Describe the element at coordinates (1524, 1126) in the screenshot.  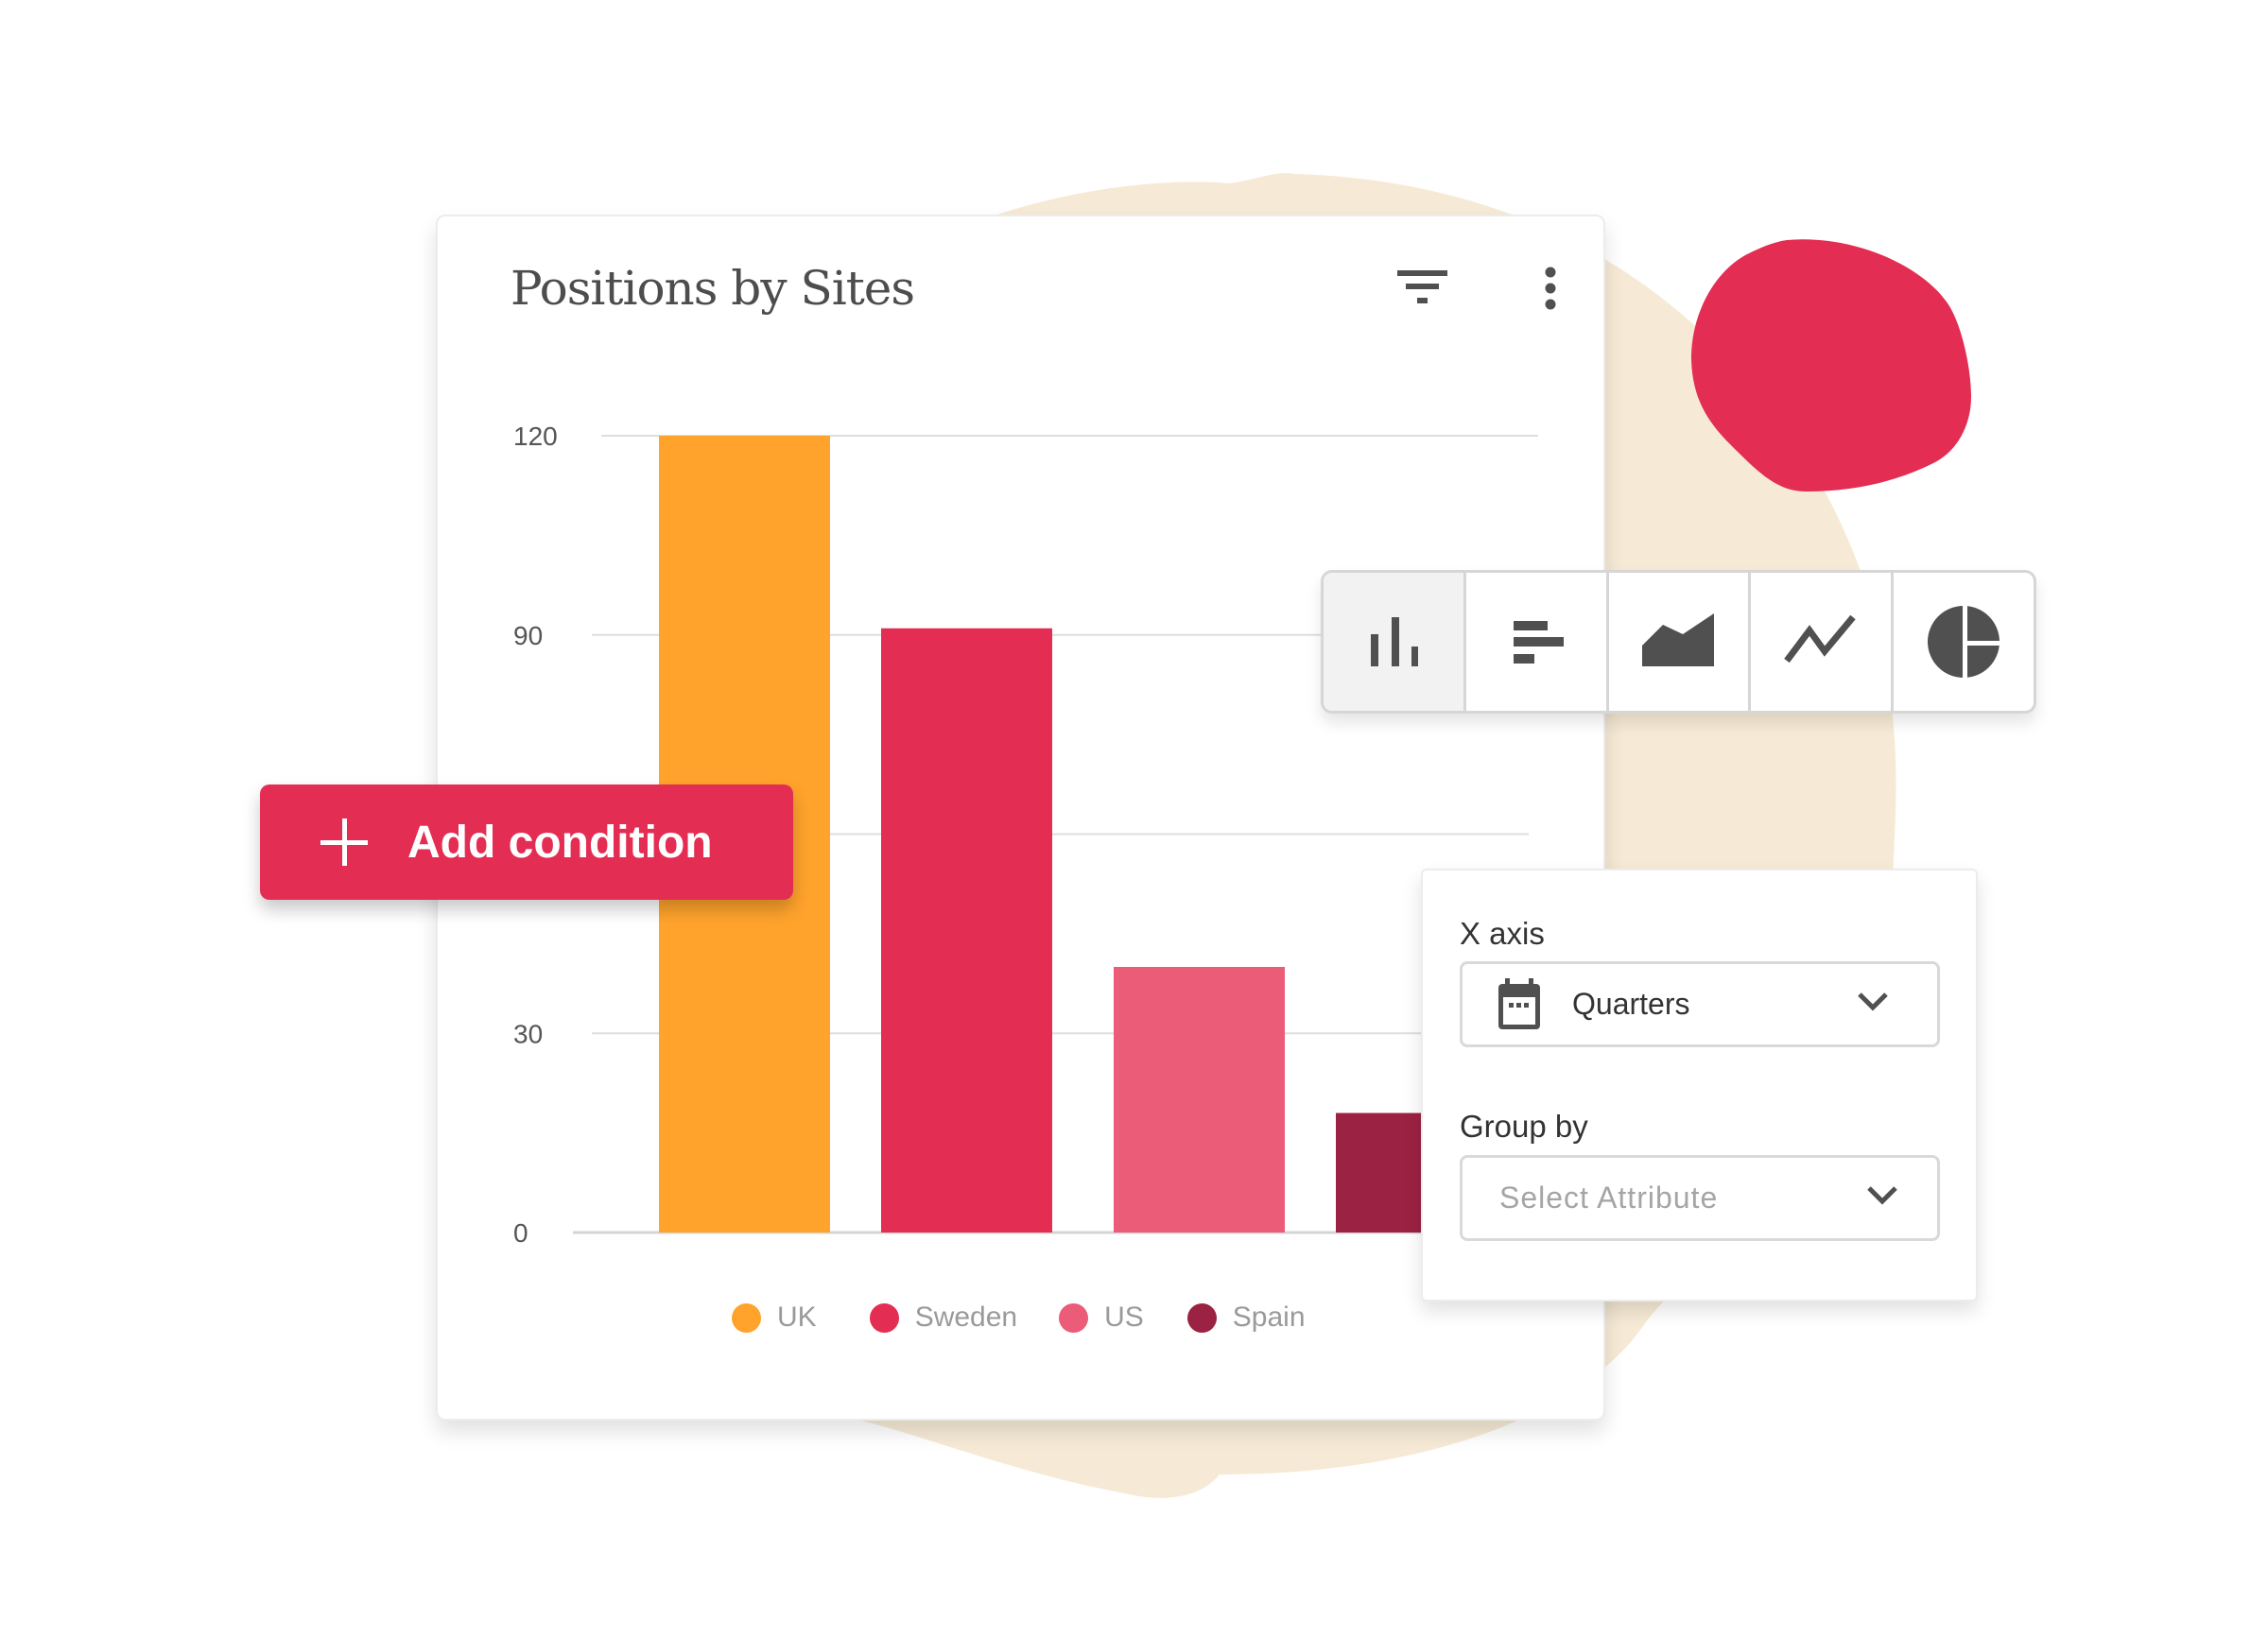
I see `group-by-label: Group by` at that location.